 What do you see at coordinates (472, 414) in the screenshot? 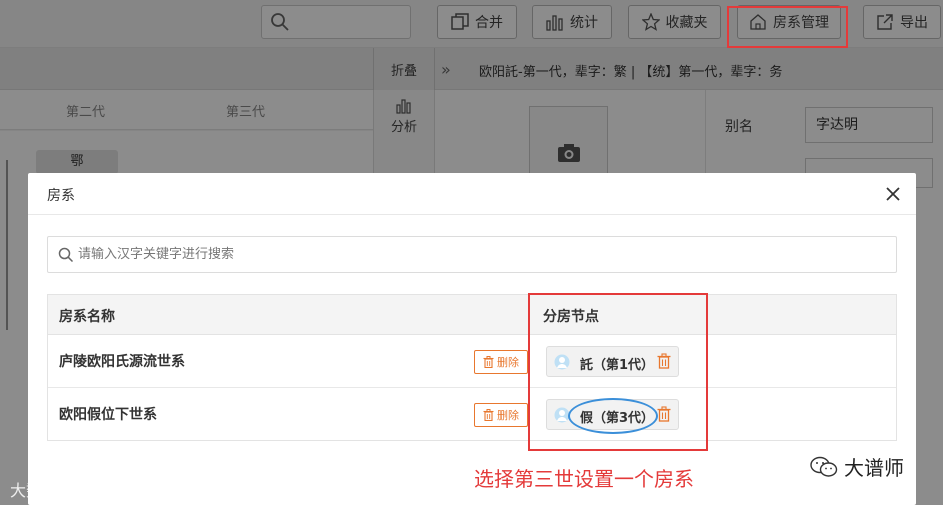
I see `table-row: 欧阳假位下世系 删除 假（第3代）` at bounding box center [472, 414].